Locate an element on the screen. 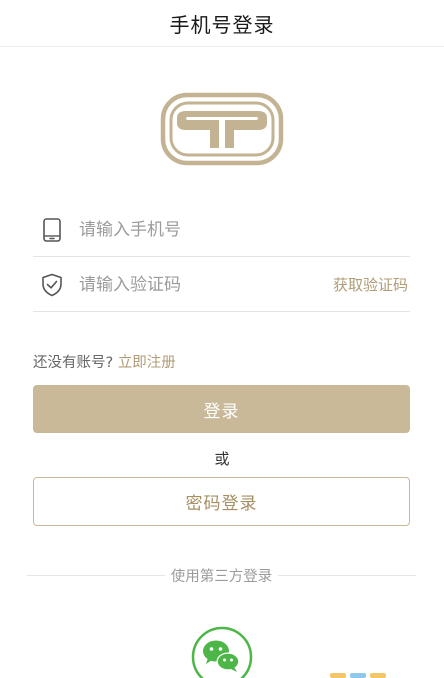 The width and height of the screenshot is (444, 678). get-code-button: 获取验证码 is located at coordinates (370, 284).